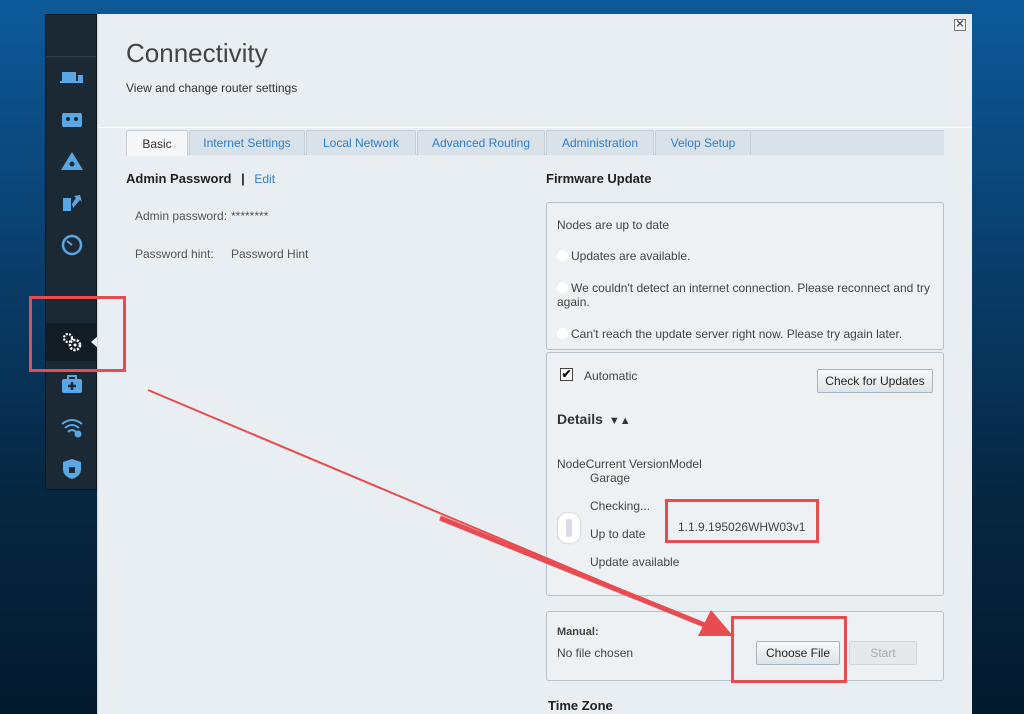  What do you see at coordinates (635, 562) in the screenshot?
I see `update-available-status: Update available` at bounding box center [635, 562].